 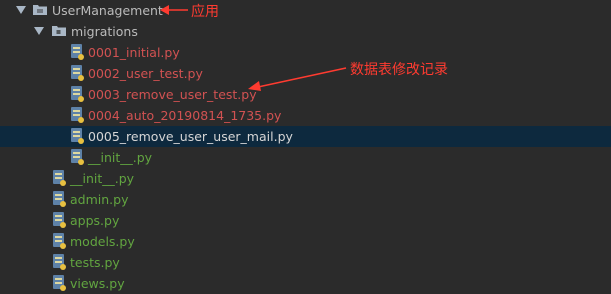 What do you see at coordinates (305, 220) in the screenshot?
I see `tree-file-row: apps.py` at bounding box center [305, 220].